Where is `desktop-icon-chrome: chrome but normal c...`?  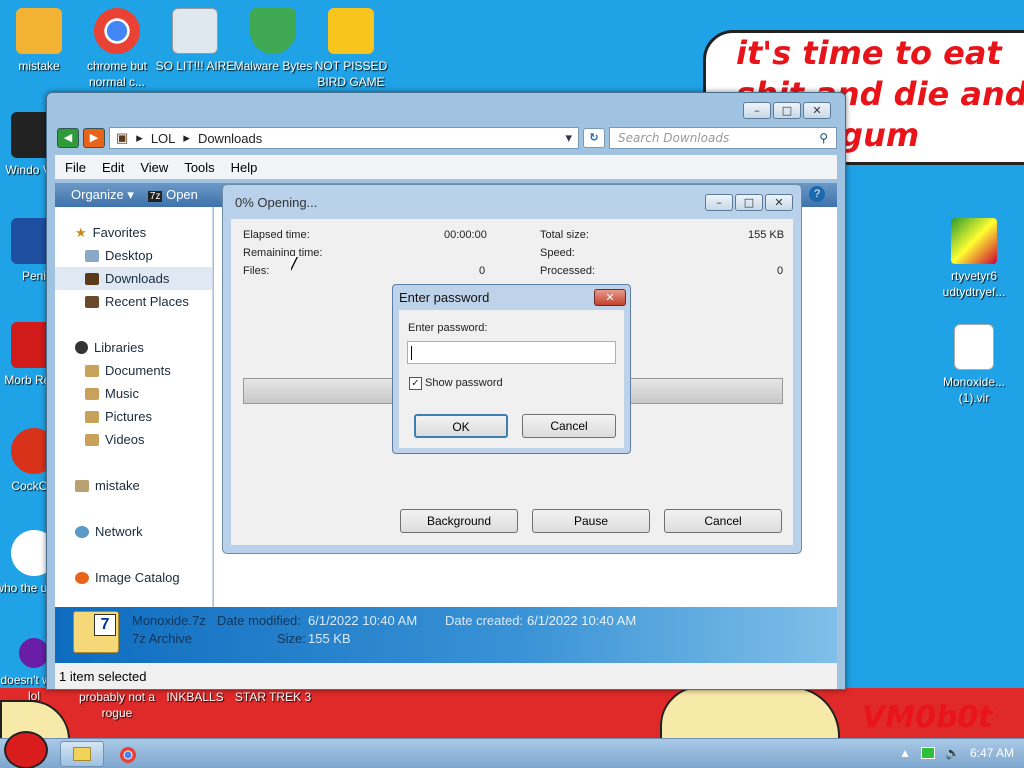
desktop-icon-chrome: chrome but normal c... is located at coordinates (117, 49).